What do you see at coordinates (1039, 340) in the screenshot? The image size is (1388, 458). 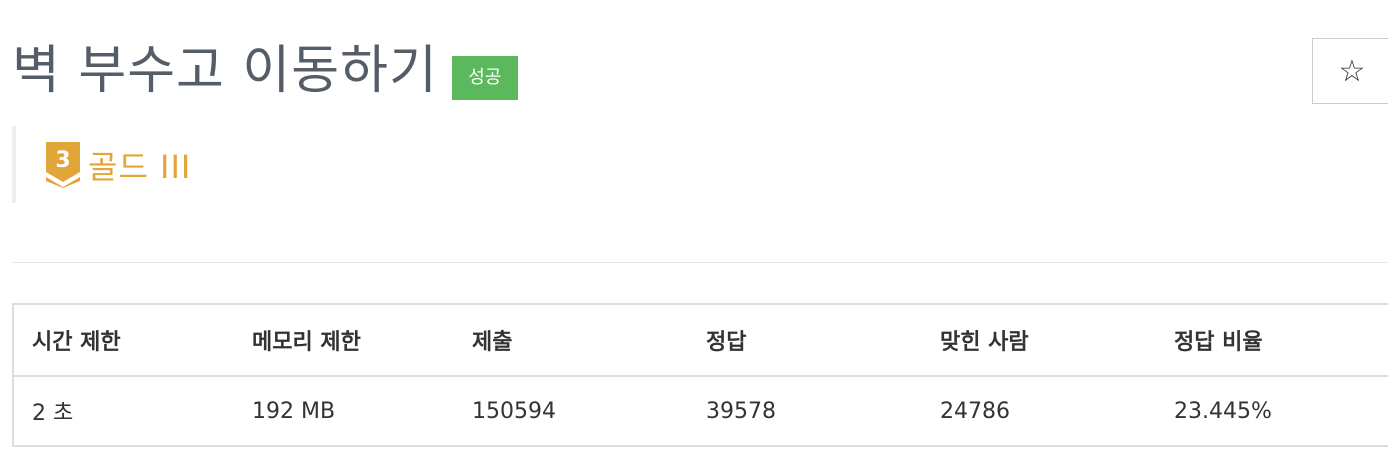 I see `header-solved-users: 맞힌 사람` at bounding box center [1039, 340].